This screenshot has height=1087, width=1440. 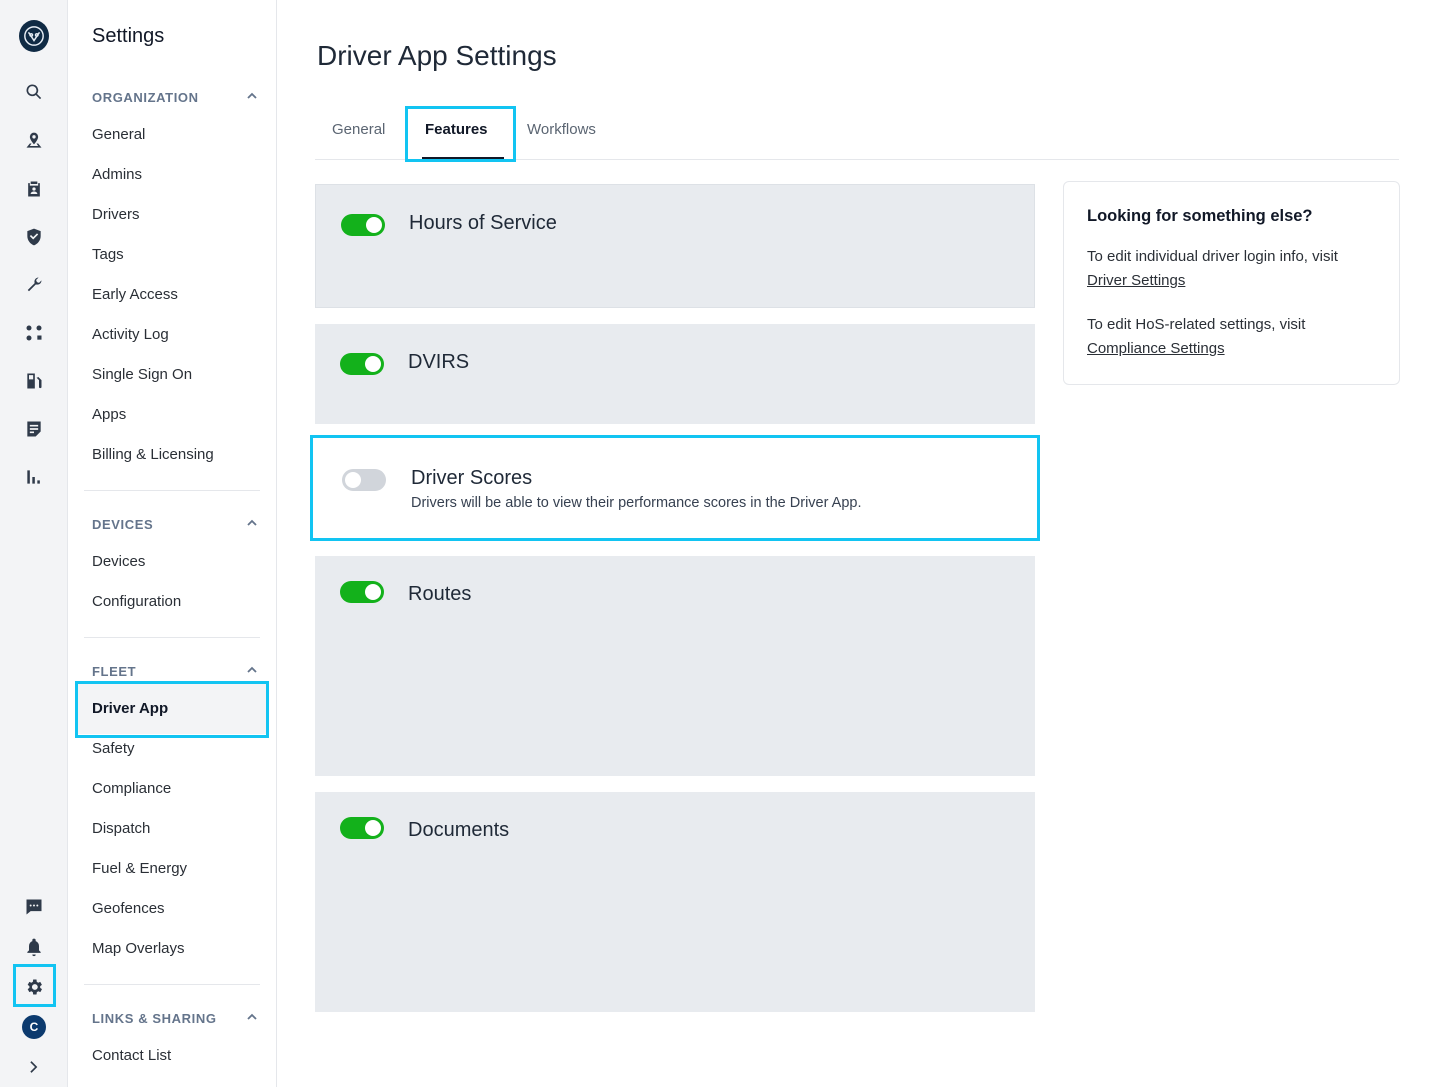 I want to click on search-icon, so click(x=34, y=92).